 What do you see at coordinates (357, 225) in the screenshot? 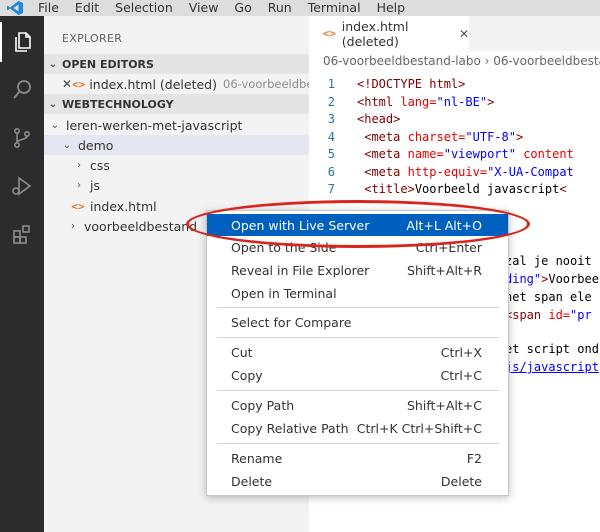
I see `menu-open-live-server: Open with Live Server Alt+L Alt+O` at bounding box center [357, 225].